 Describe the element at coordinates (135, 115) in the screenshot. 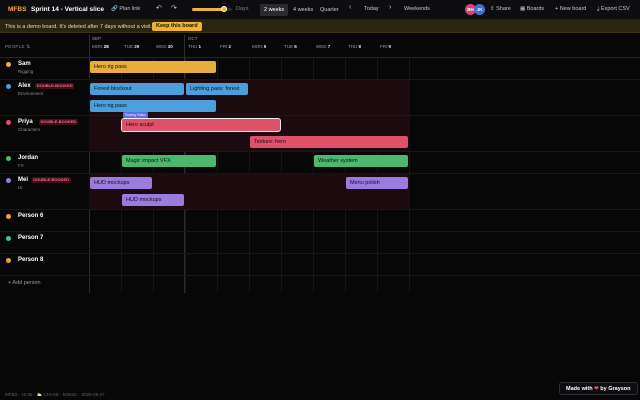

I see `task-assignee-tag: Sunny Kato` at that location.